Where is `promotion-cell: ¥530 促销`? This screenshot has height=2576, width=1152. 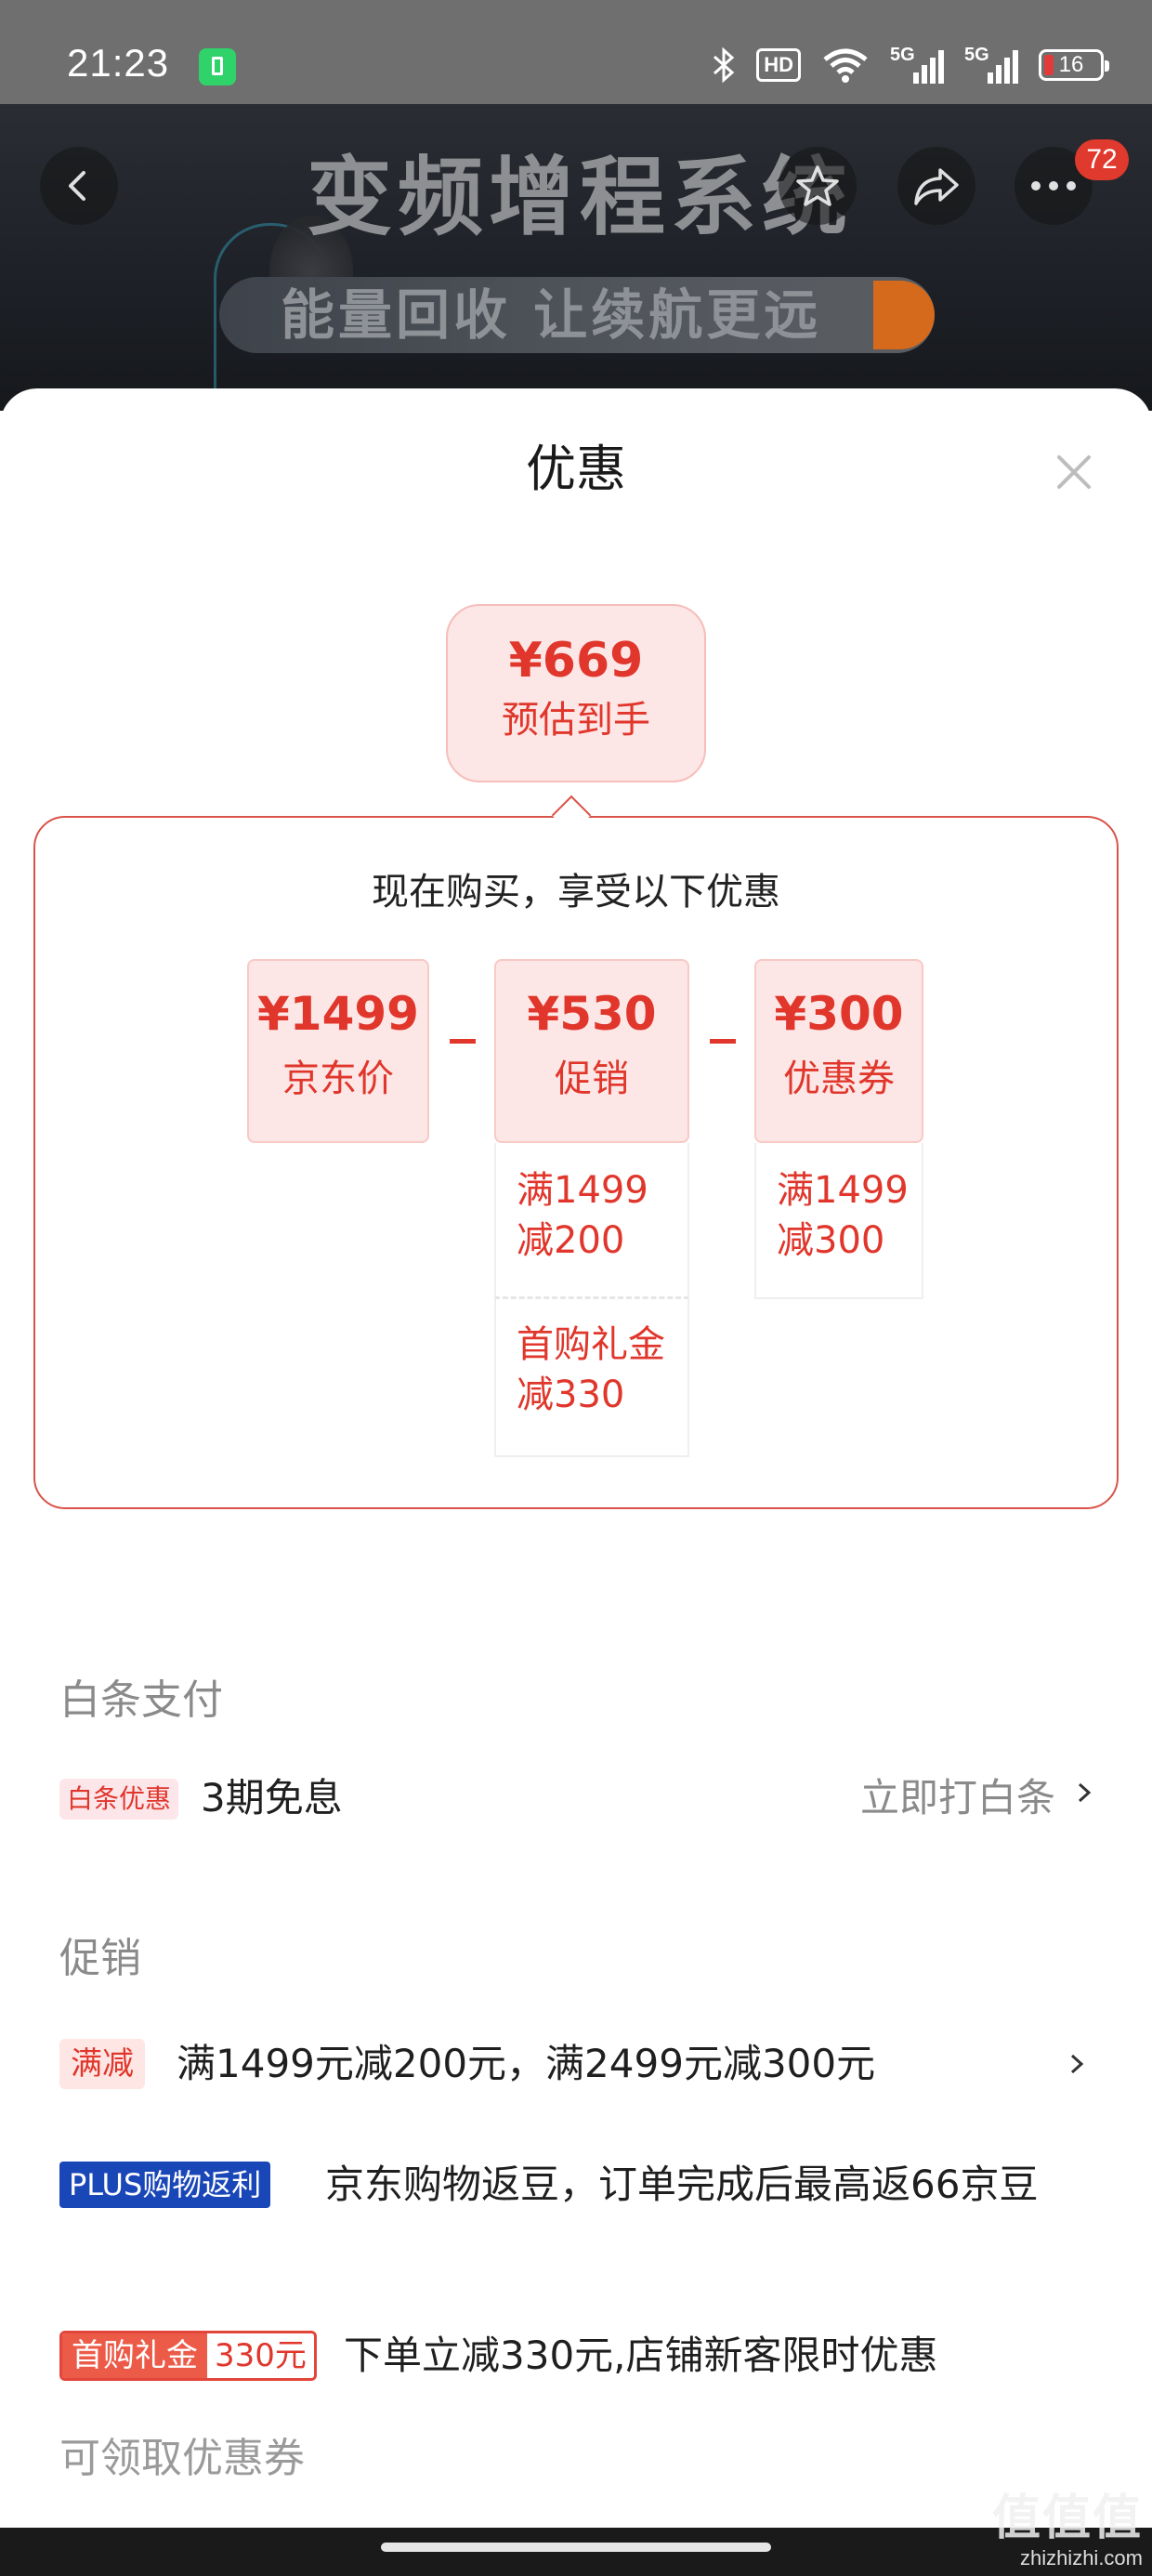
promotion-cell: ¥530 促销 is located at coordinates (591, 1051).